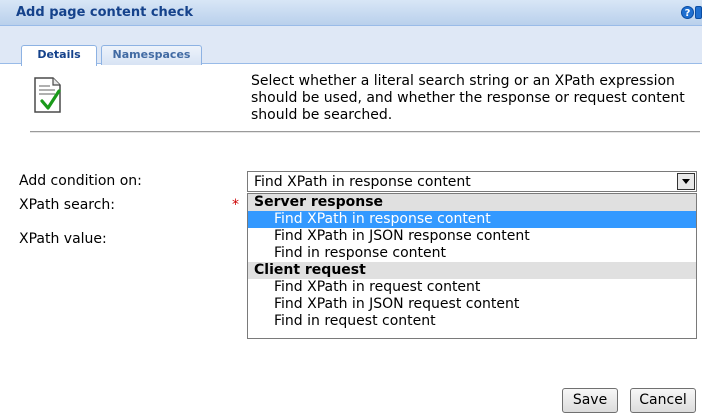 The width and height of the screenshot is (702, 419). What do you see at coordinates (472, 236) in the screenshot?
I see `option-find-xpath-json-response: Find XPath in JSON response content` at bounding box center [472, 236].